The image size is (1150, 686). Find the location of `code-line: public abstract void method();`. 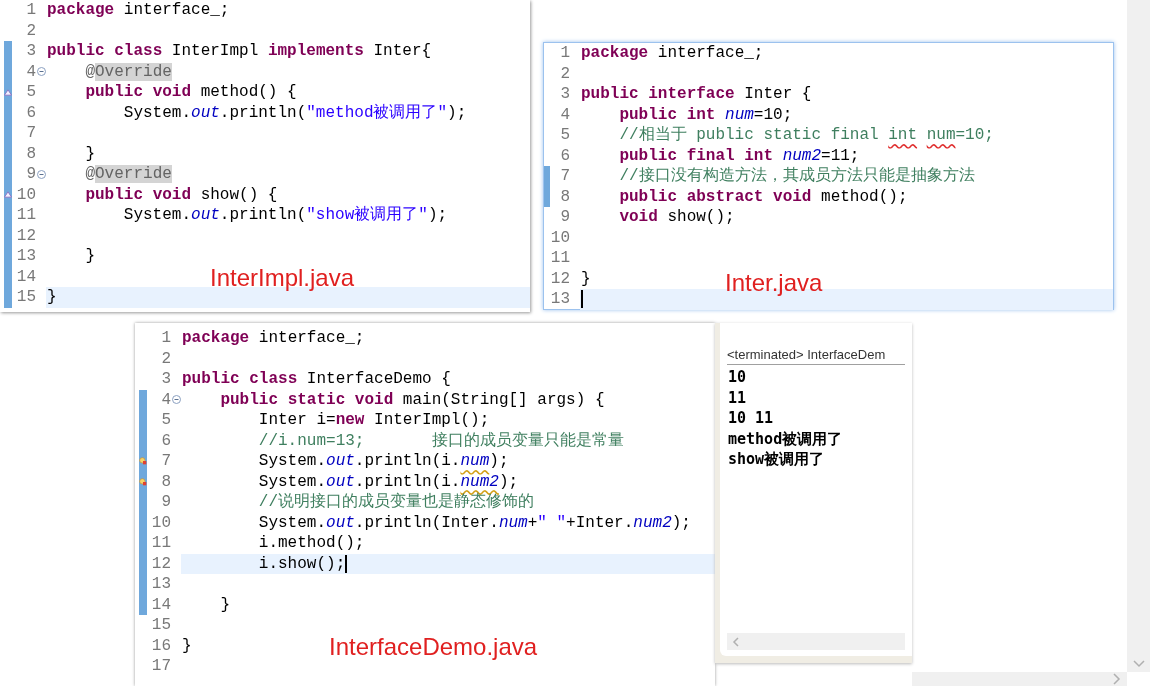

code-line: public abstract void method(); is located at coordinates (763, 196).